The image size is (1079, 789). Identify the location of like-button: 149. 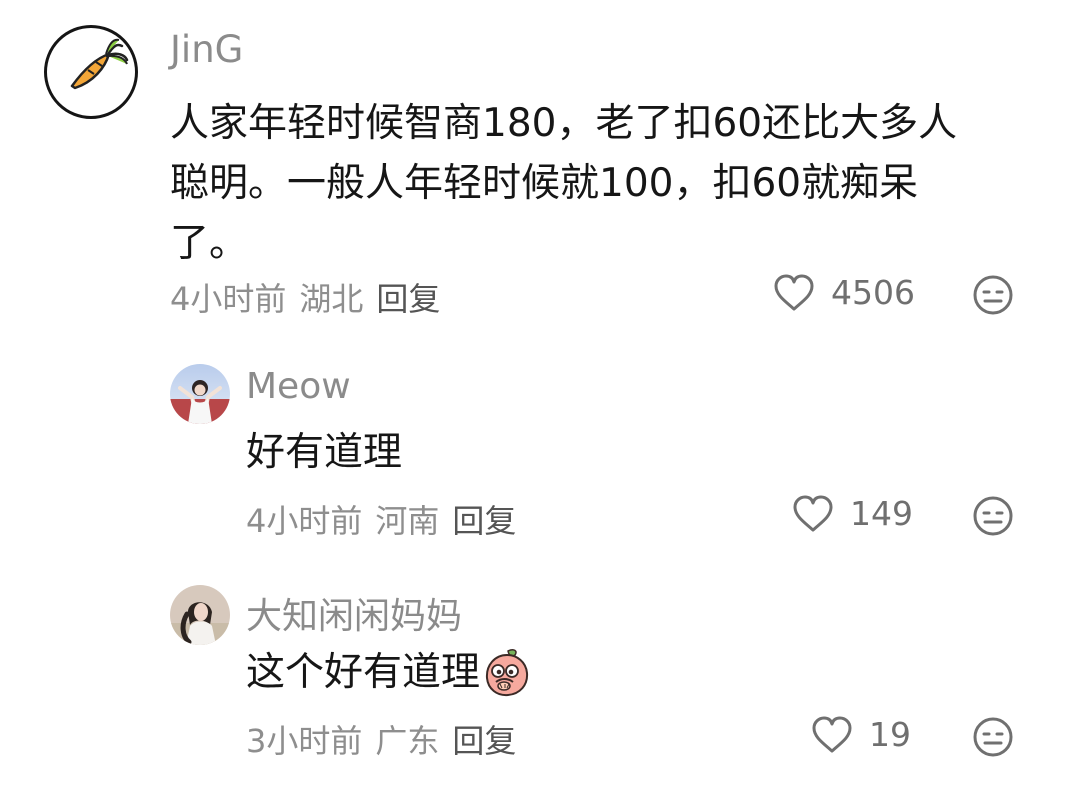
(852, 513).